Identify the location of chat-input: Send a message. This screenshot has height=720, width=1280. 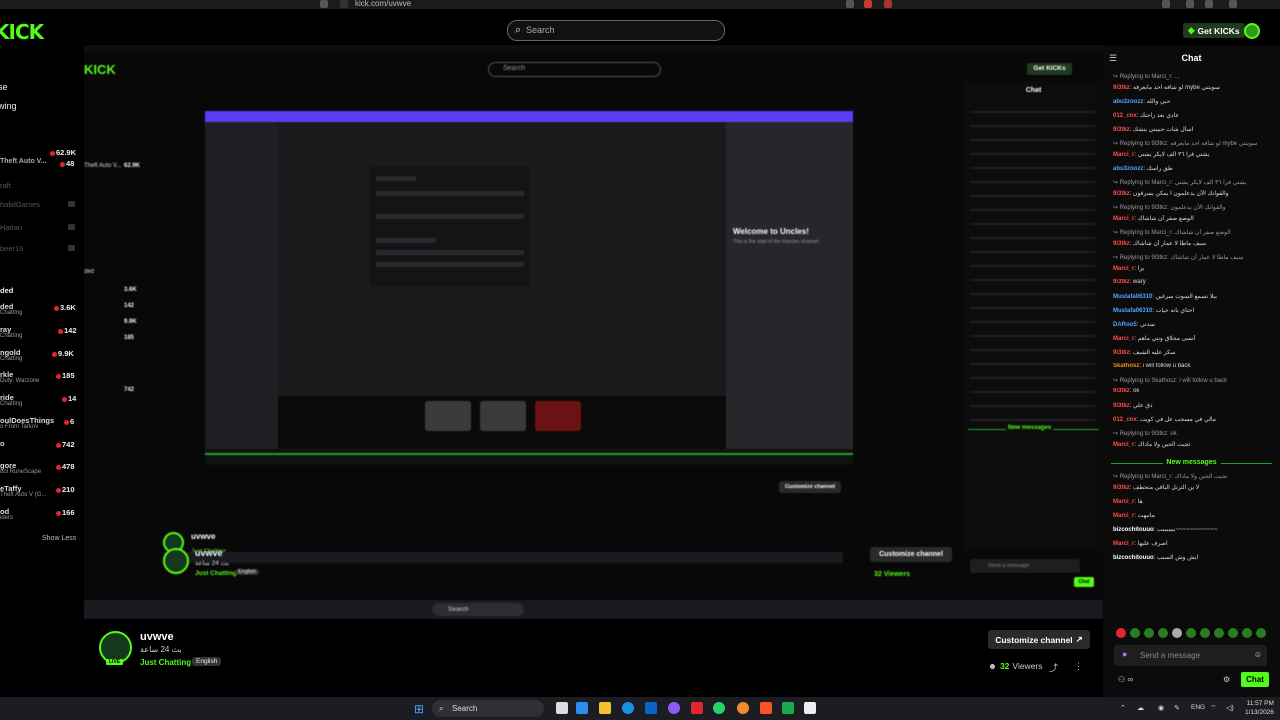
(1170, 655).